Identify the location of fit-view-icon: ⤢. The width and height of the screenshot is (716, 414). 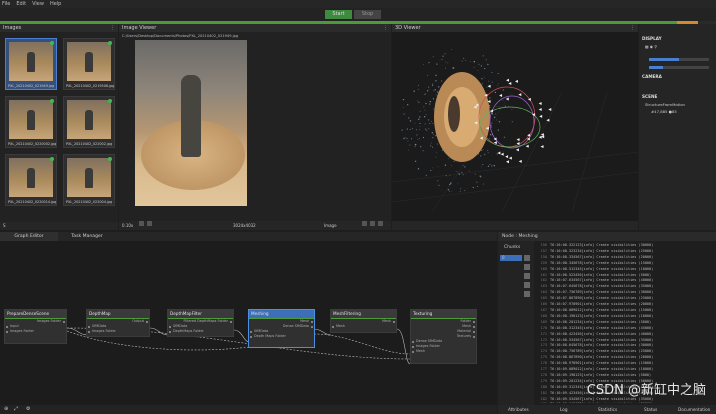
(16, 409).